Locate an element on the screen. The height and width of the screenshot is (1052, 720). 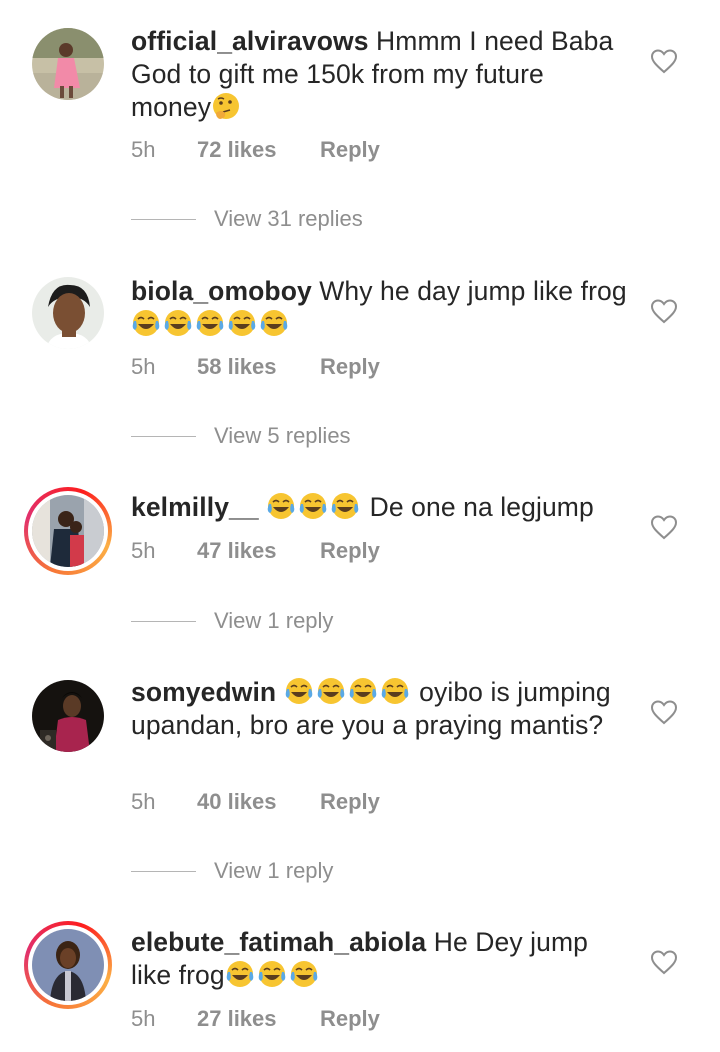
comment-likes: 58 likes is located at coordinates (237, 367).